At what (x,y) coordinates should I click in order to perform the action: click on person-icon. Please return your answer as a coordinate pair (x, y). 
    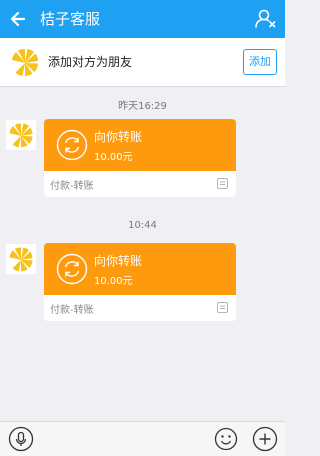
    Looking at the image, I should click on (265, 18).